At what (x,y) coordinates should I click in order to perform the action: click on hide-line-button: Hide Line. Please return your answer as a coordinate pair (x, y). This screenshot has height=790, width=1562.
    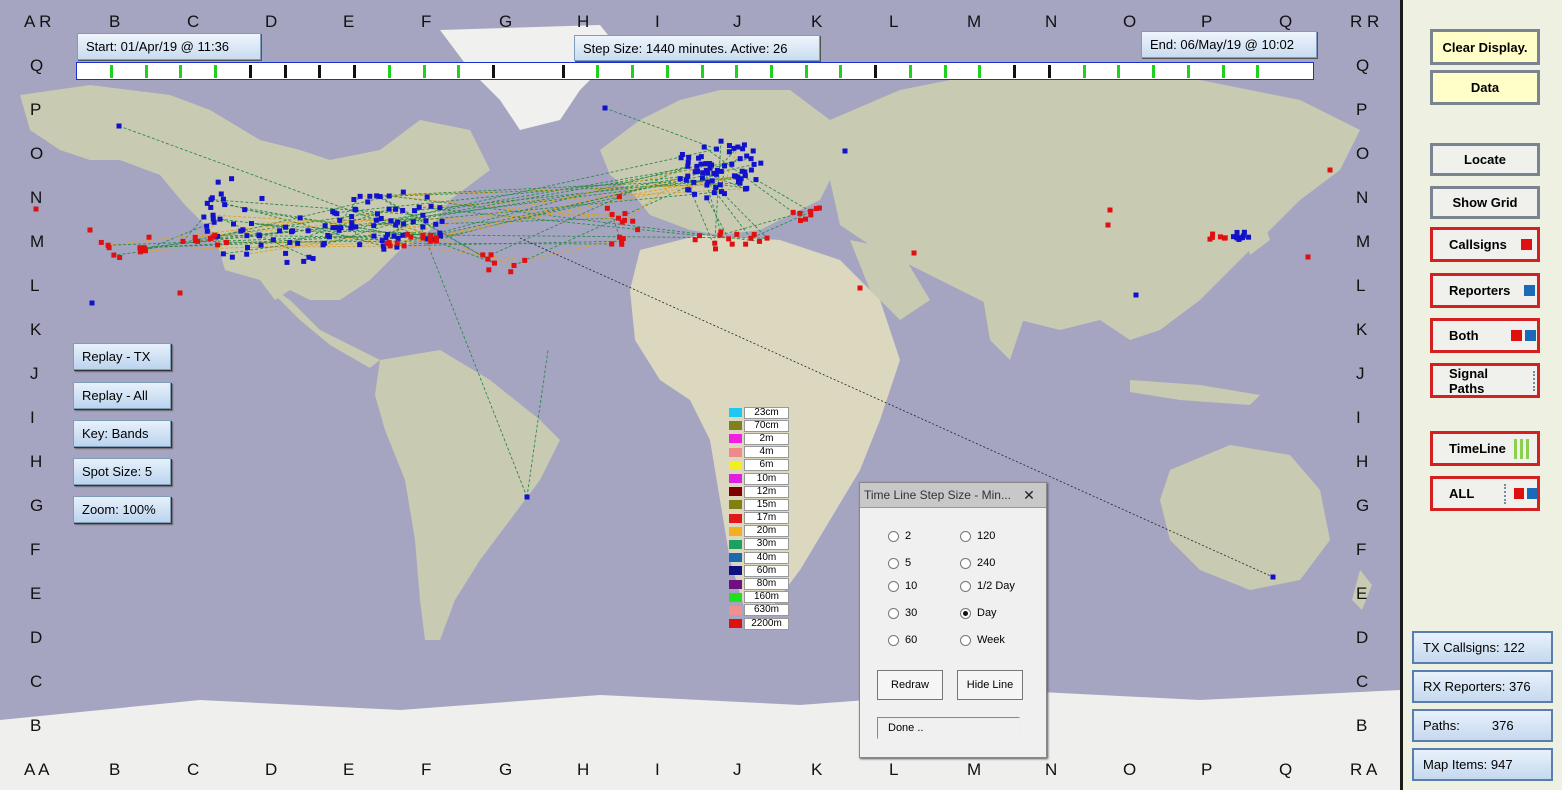
    Looking at the image, I should click on (990, 685).